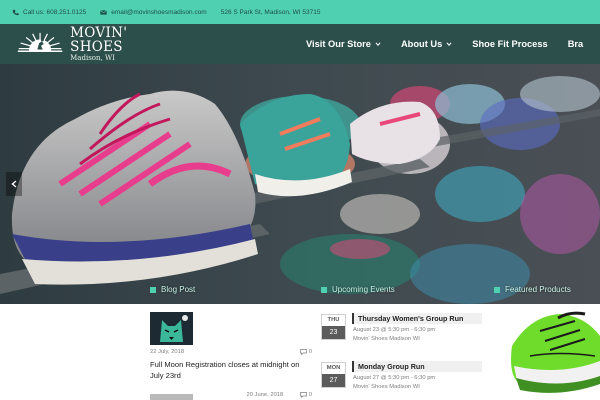 Image resolution: width=600 pixels, height=400 pixels. I want to click on section-tab-blog: Blog Post, so click(172, 289).